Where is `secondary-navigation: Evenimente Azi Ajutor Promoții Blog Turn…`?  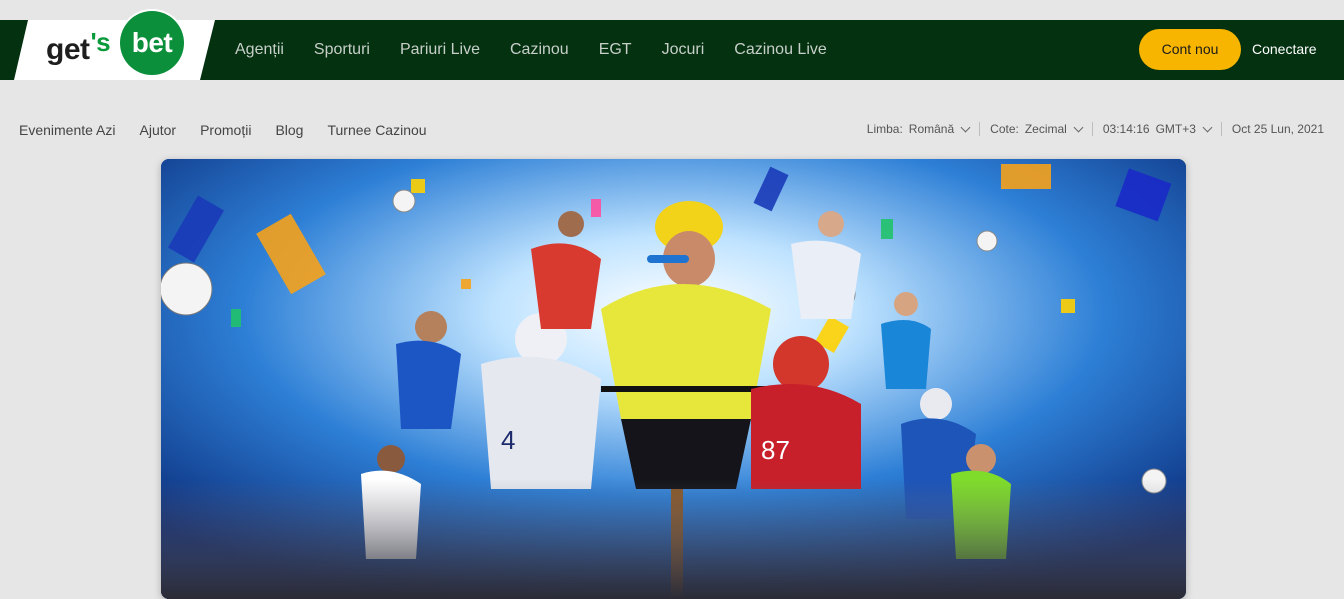
secondary-navigation: Evenimente Azi Ajutor Promoții Blog Turn… is located at coordinates (223, 130).